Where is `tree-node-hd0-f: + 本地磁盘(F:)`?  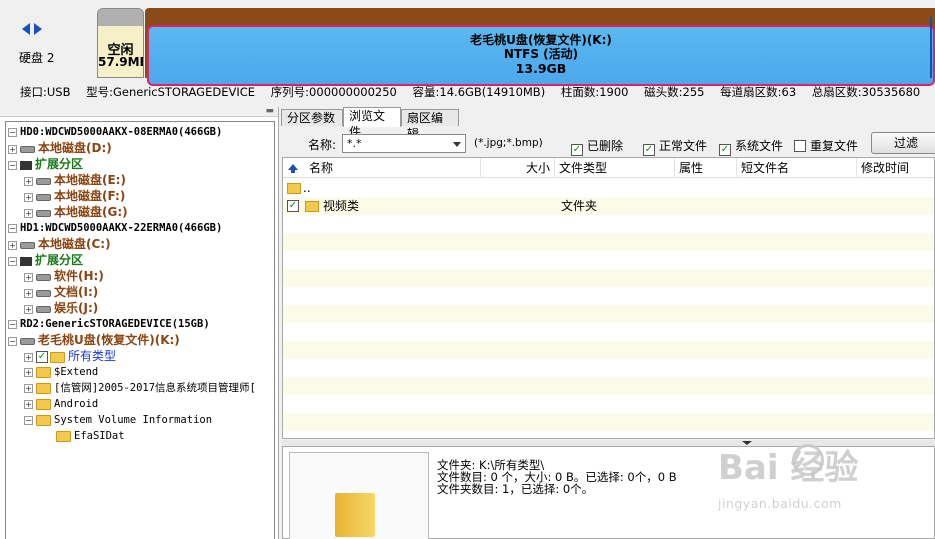
tree-node-hd0-f: + 本地磁盘(F:) is located at coordinates (74, 196).